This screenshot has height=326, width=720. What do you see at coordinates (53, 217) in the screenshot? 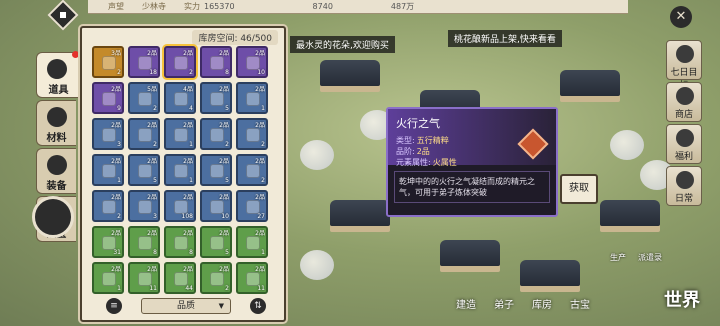
I see `swirl-emblem-icon` at bounding box center [53, 217].